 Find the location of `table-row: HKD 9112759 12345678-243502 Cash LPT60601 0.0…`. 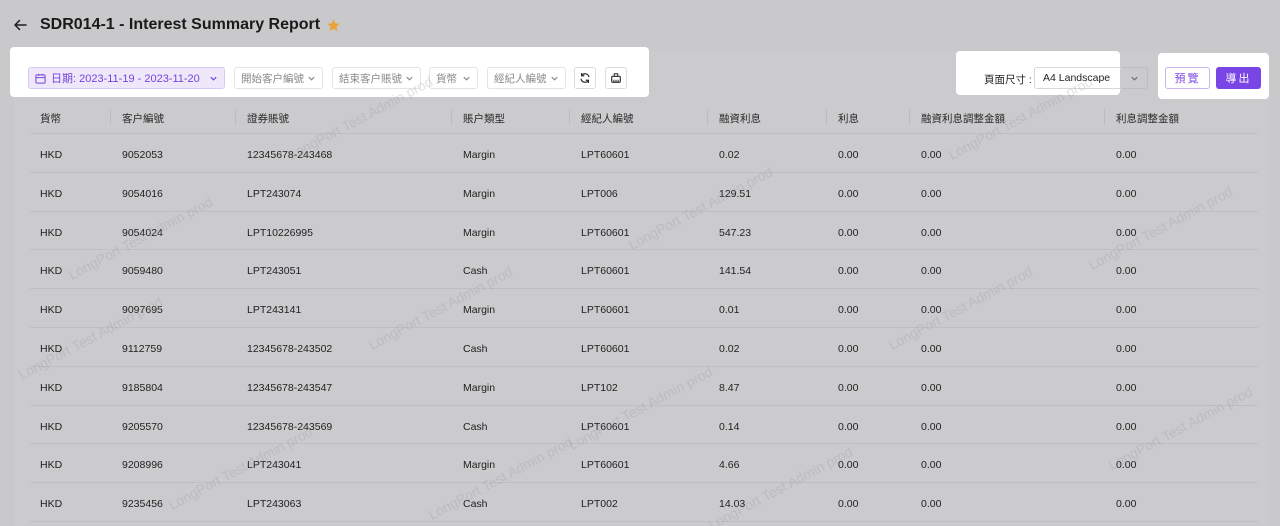

table-row: HKD 9112759 12345678-243502 Cash LPT60601 0.0… is located at coordinates (644, 347).